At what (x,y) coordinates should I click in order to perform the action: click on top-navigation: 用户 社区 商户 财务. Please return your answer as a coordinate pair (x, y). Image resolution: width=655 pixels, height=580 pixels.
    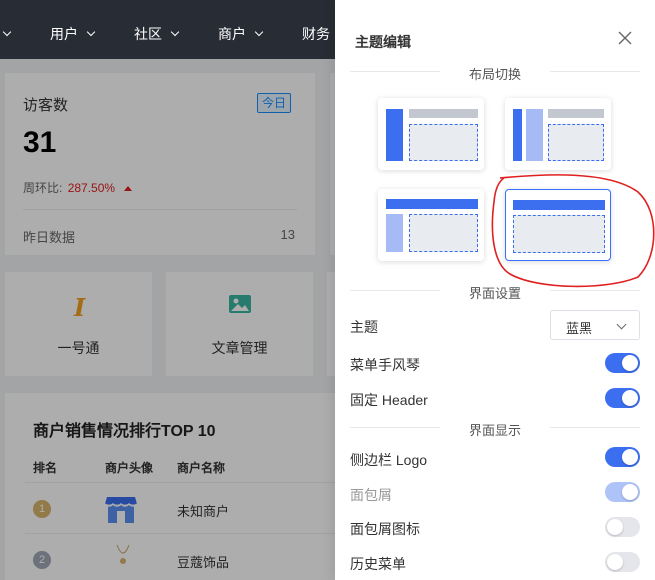
    Looking at the image, I should click on (170, 29).